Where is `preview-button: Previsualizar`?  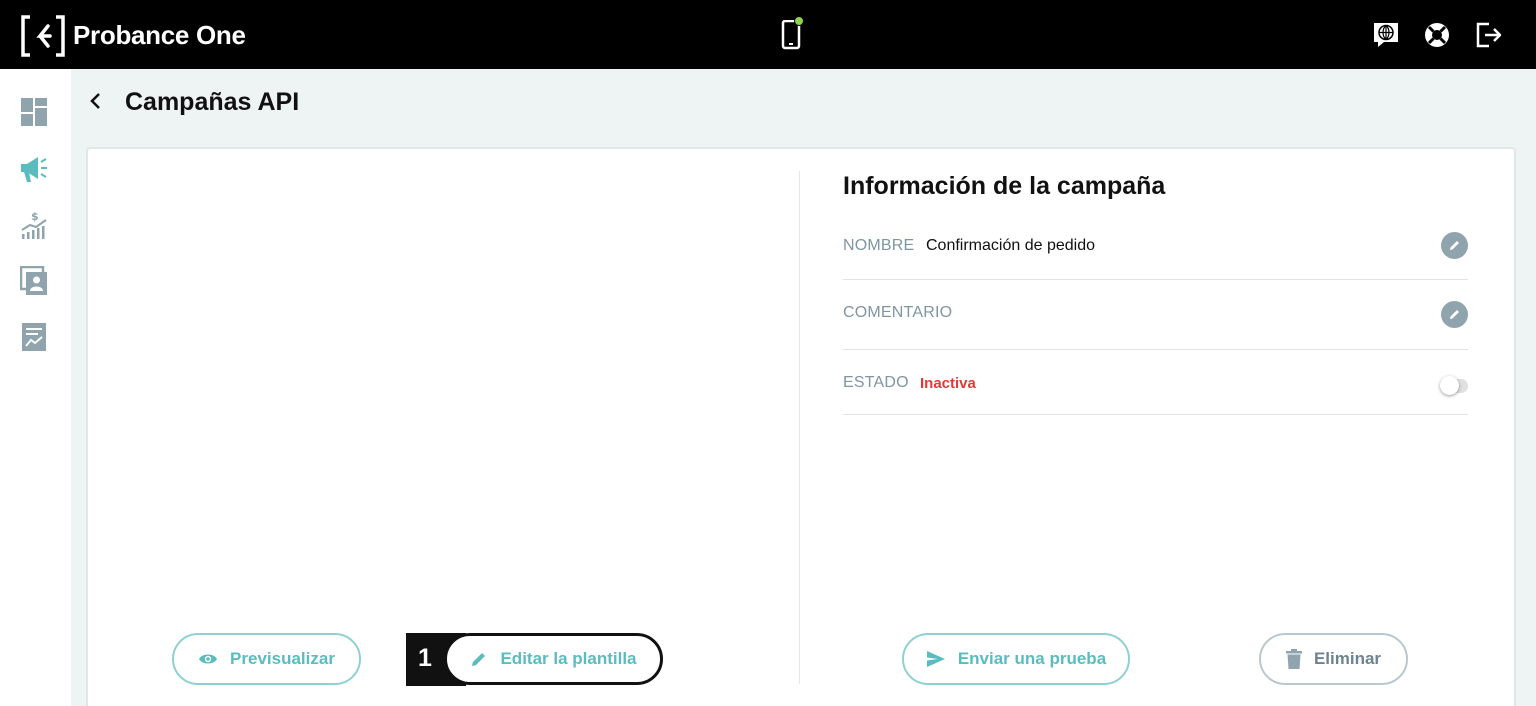
preview-button: Previsualizar is located at coordinates (266, 659).